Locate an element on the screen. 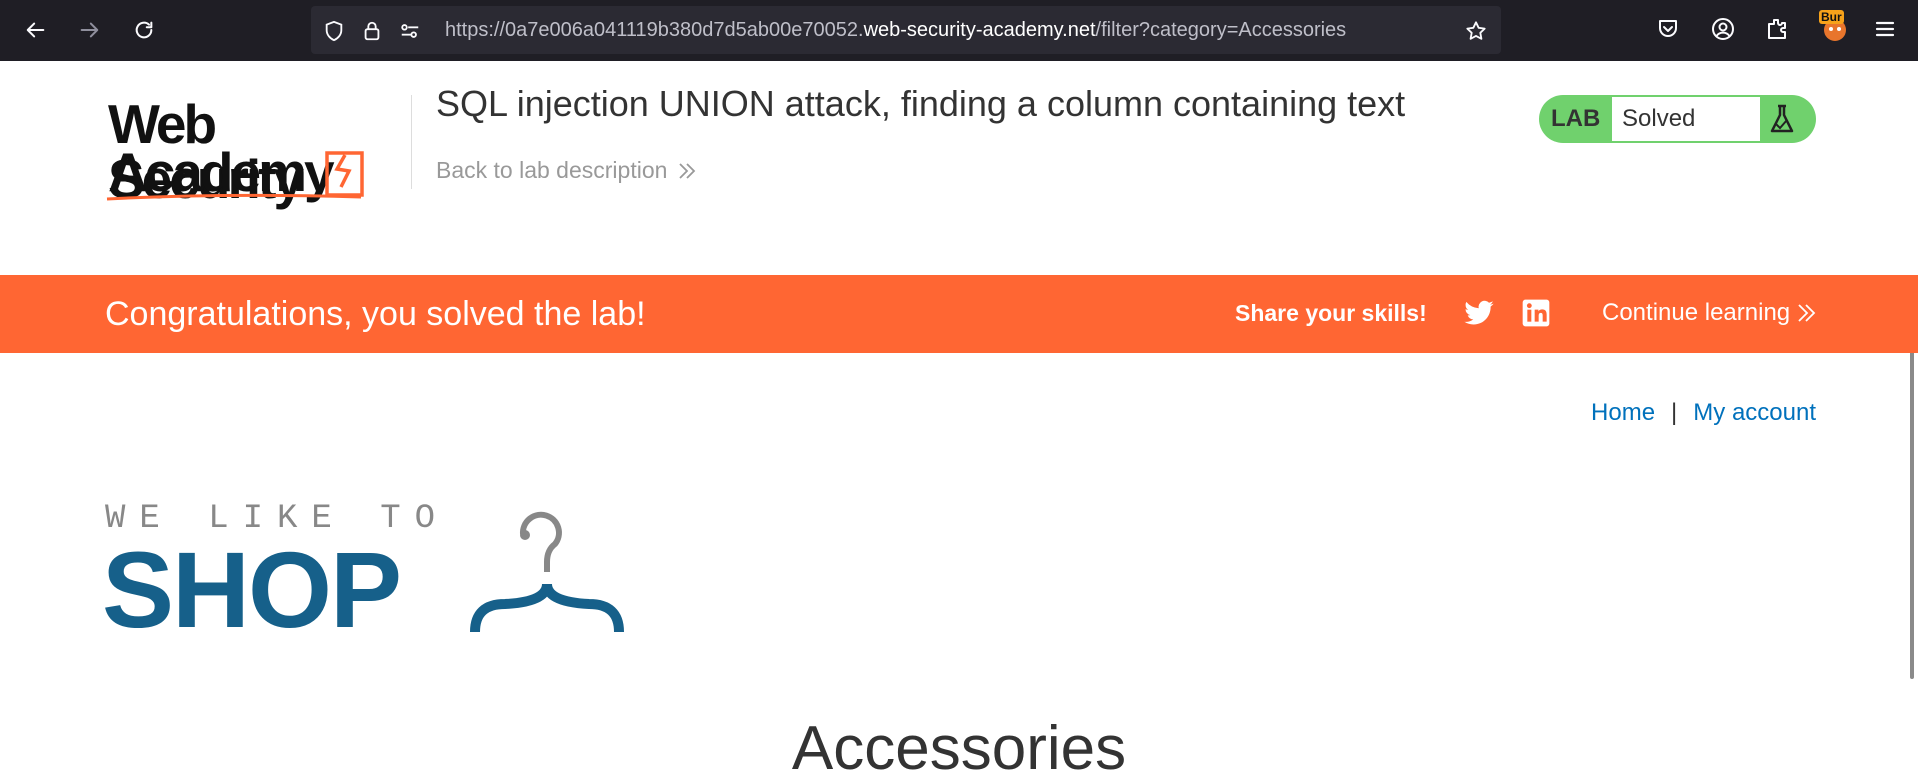 This screenshot has width=1918, height=784. shop-top-nav: Home | My account is located at coordinates (1703, 413).